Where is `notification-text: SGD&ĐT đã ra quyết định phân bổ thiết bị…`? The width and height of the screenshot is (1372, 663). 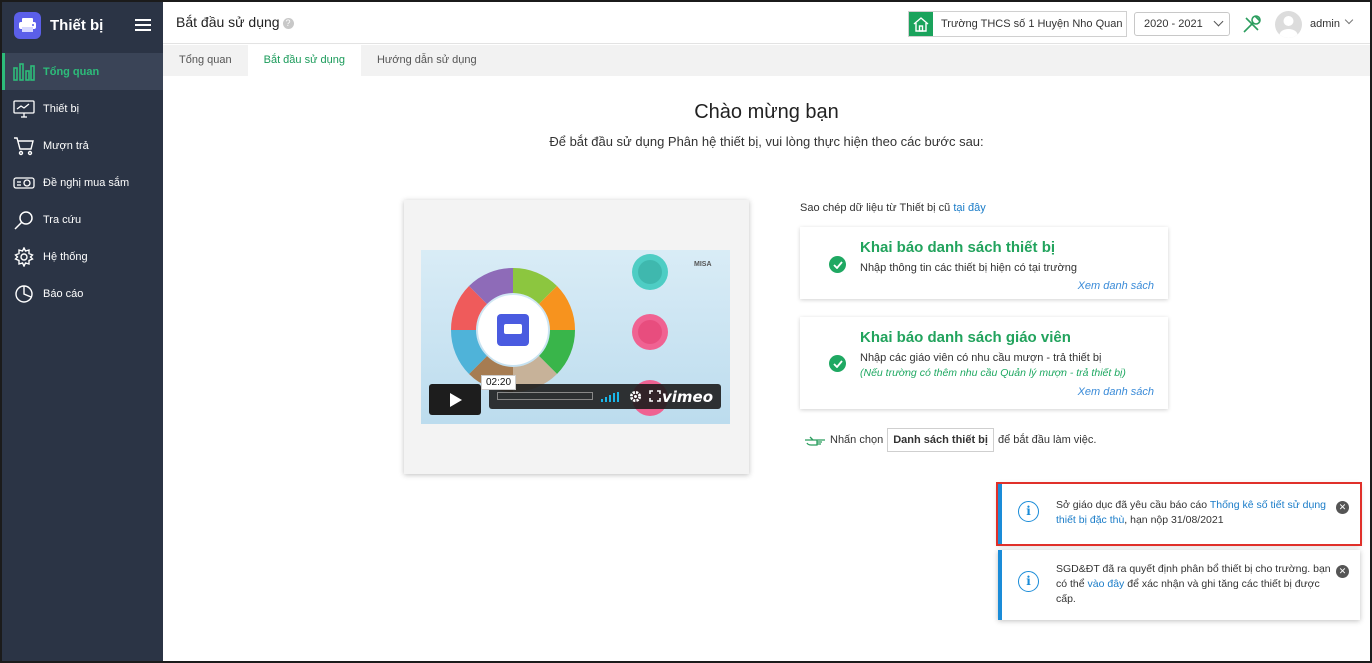 notification-text: SGD&ĐT đã ra quyết định phân bổ thiết bị… is located at coordinates (1193, 584).